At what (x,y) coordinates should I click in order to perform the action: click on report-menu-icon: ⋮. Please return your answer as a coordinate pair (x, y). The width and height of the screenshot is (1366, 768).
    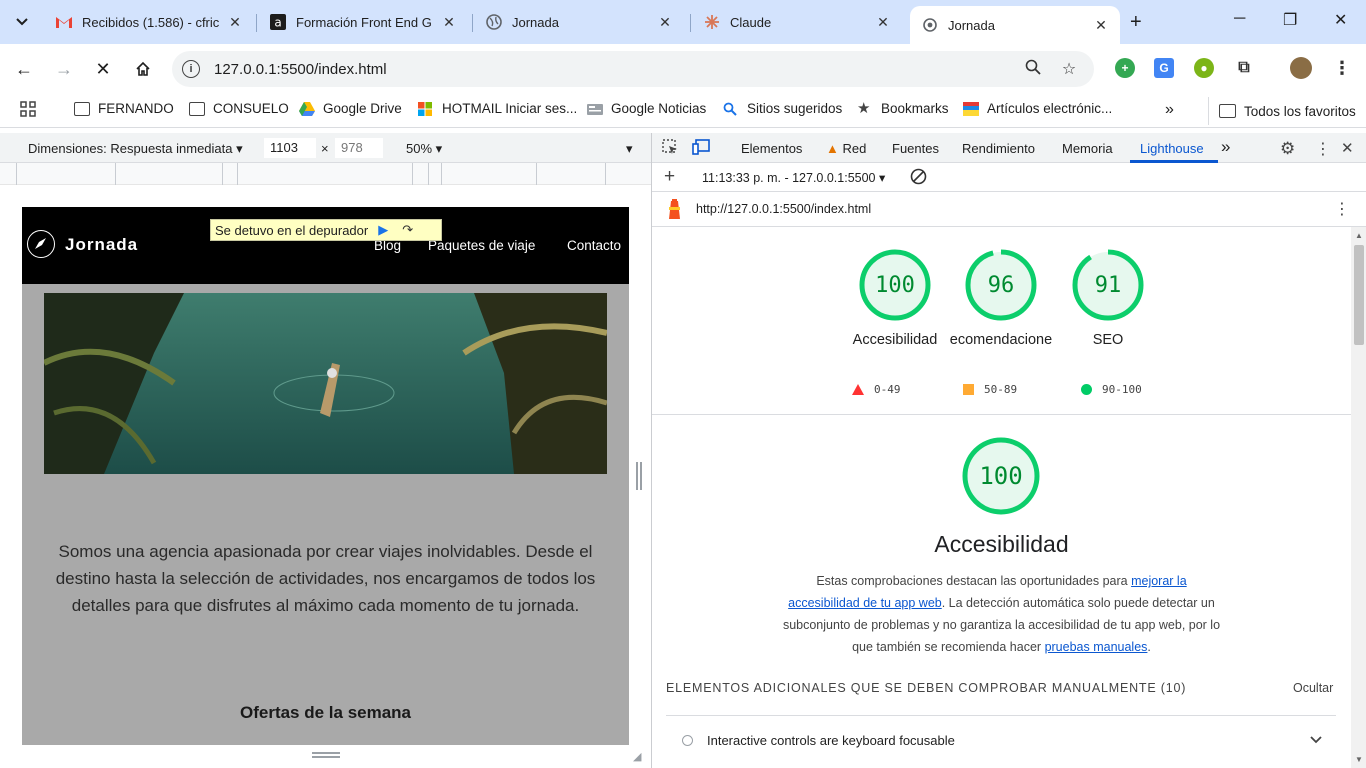
    Looking at the image, I should click on (1342, 209).